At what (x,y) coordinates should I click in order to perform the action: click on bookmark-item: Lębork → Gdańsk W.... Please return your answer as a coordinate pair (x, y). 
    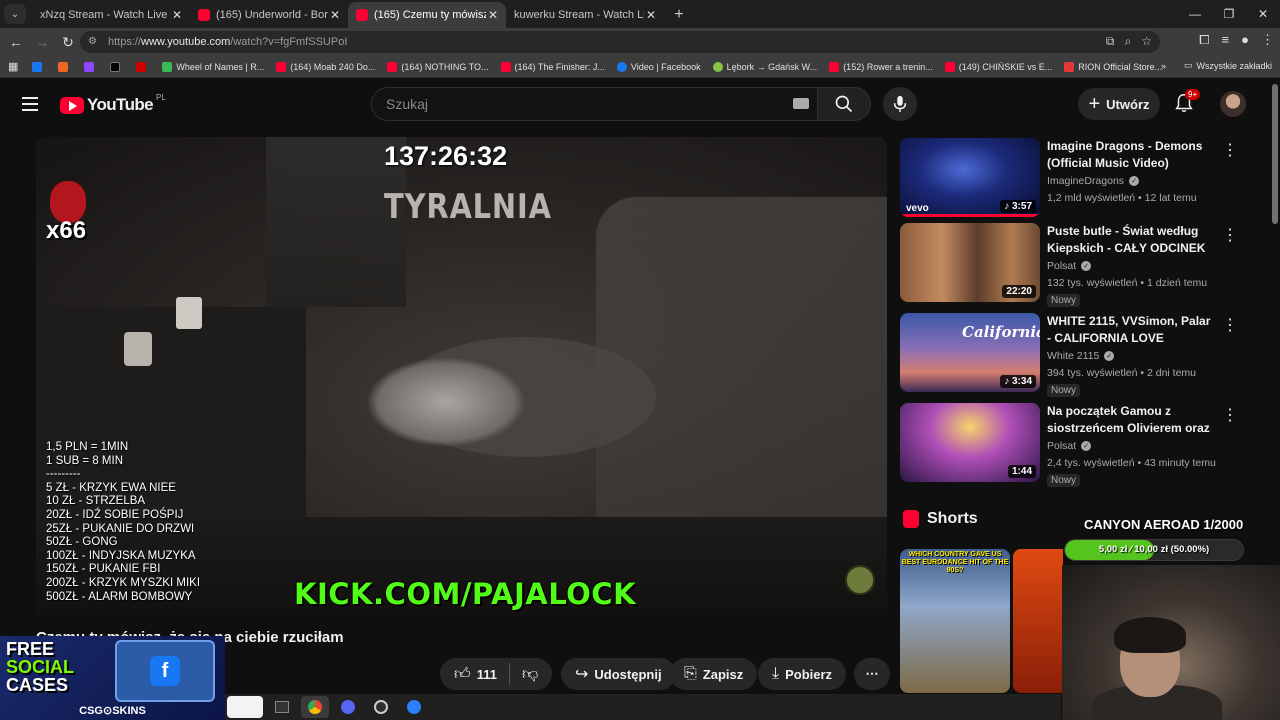
    Looking at the image, I should click on (764, 66).